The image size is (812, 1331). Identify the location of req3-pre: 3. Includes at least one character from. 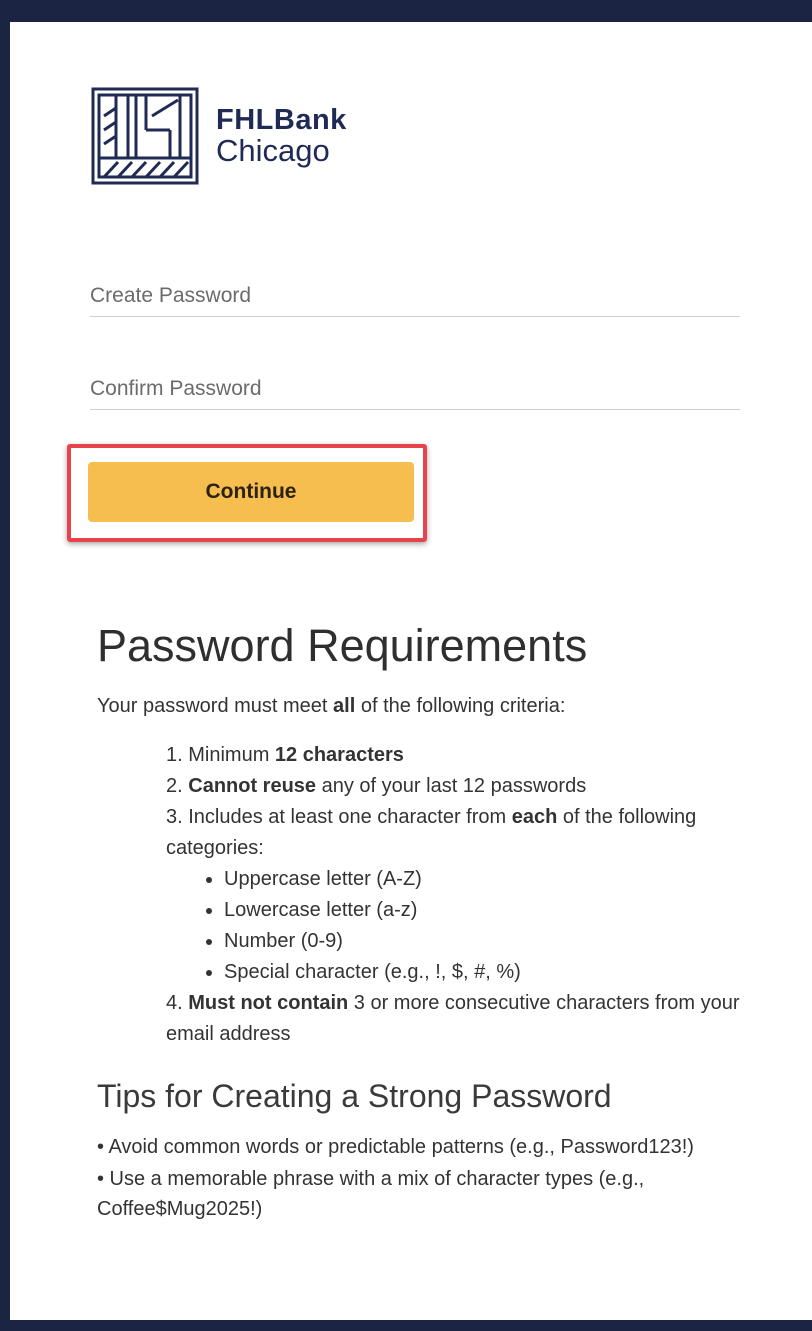
(339, 817).